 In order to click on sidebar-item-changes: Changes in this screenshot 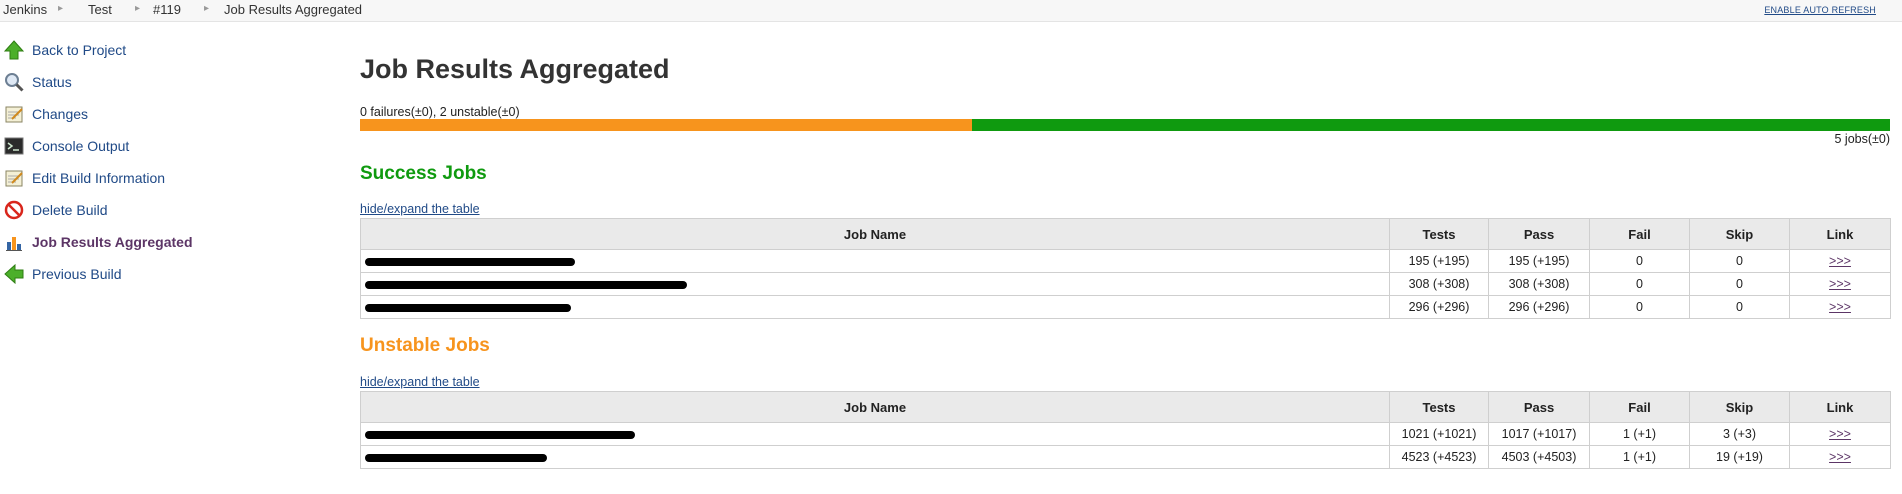, I will do `click(154, 115)`.